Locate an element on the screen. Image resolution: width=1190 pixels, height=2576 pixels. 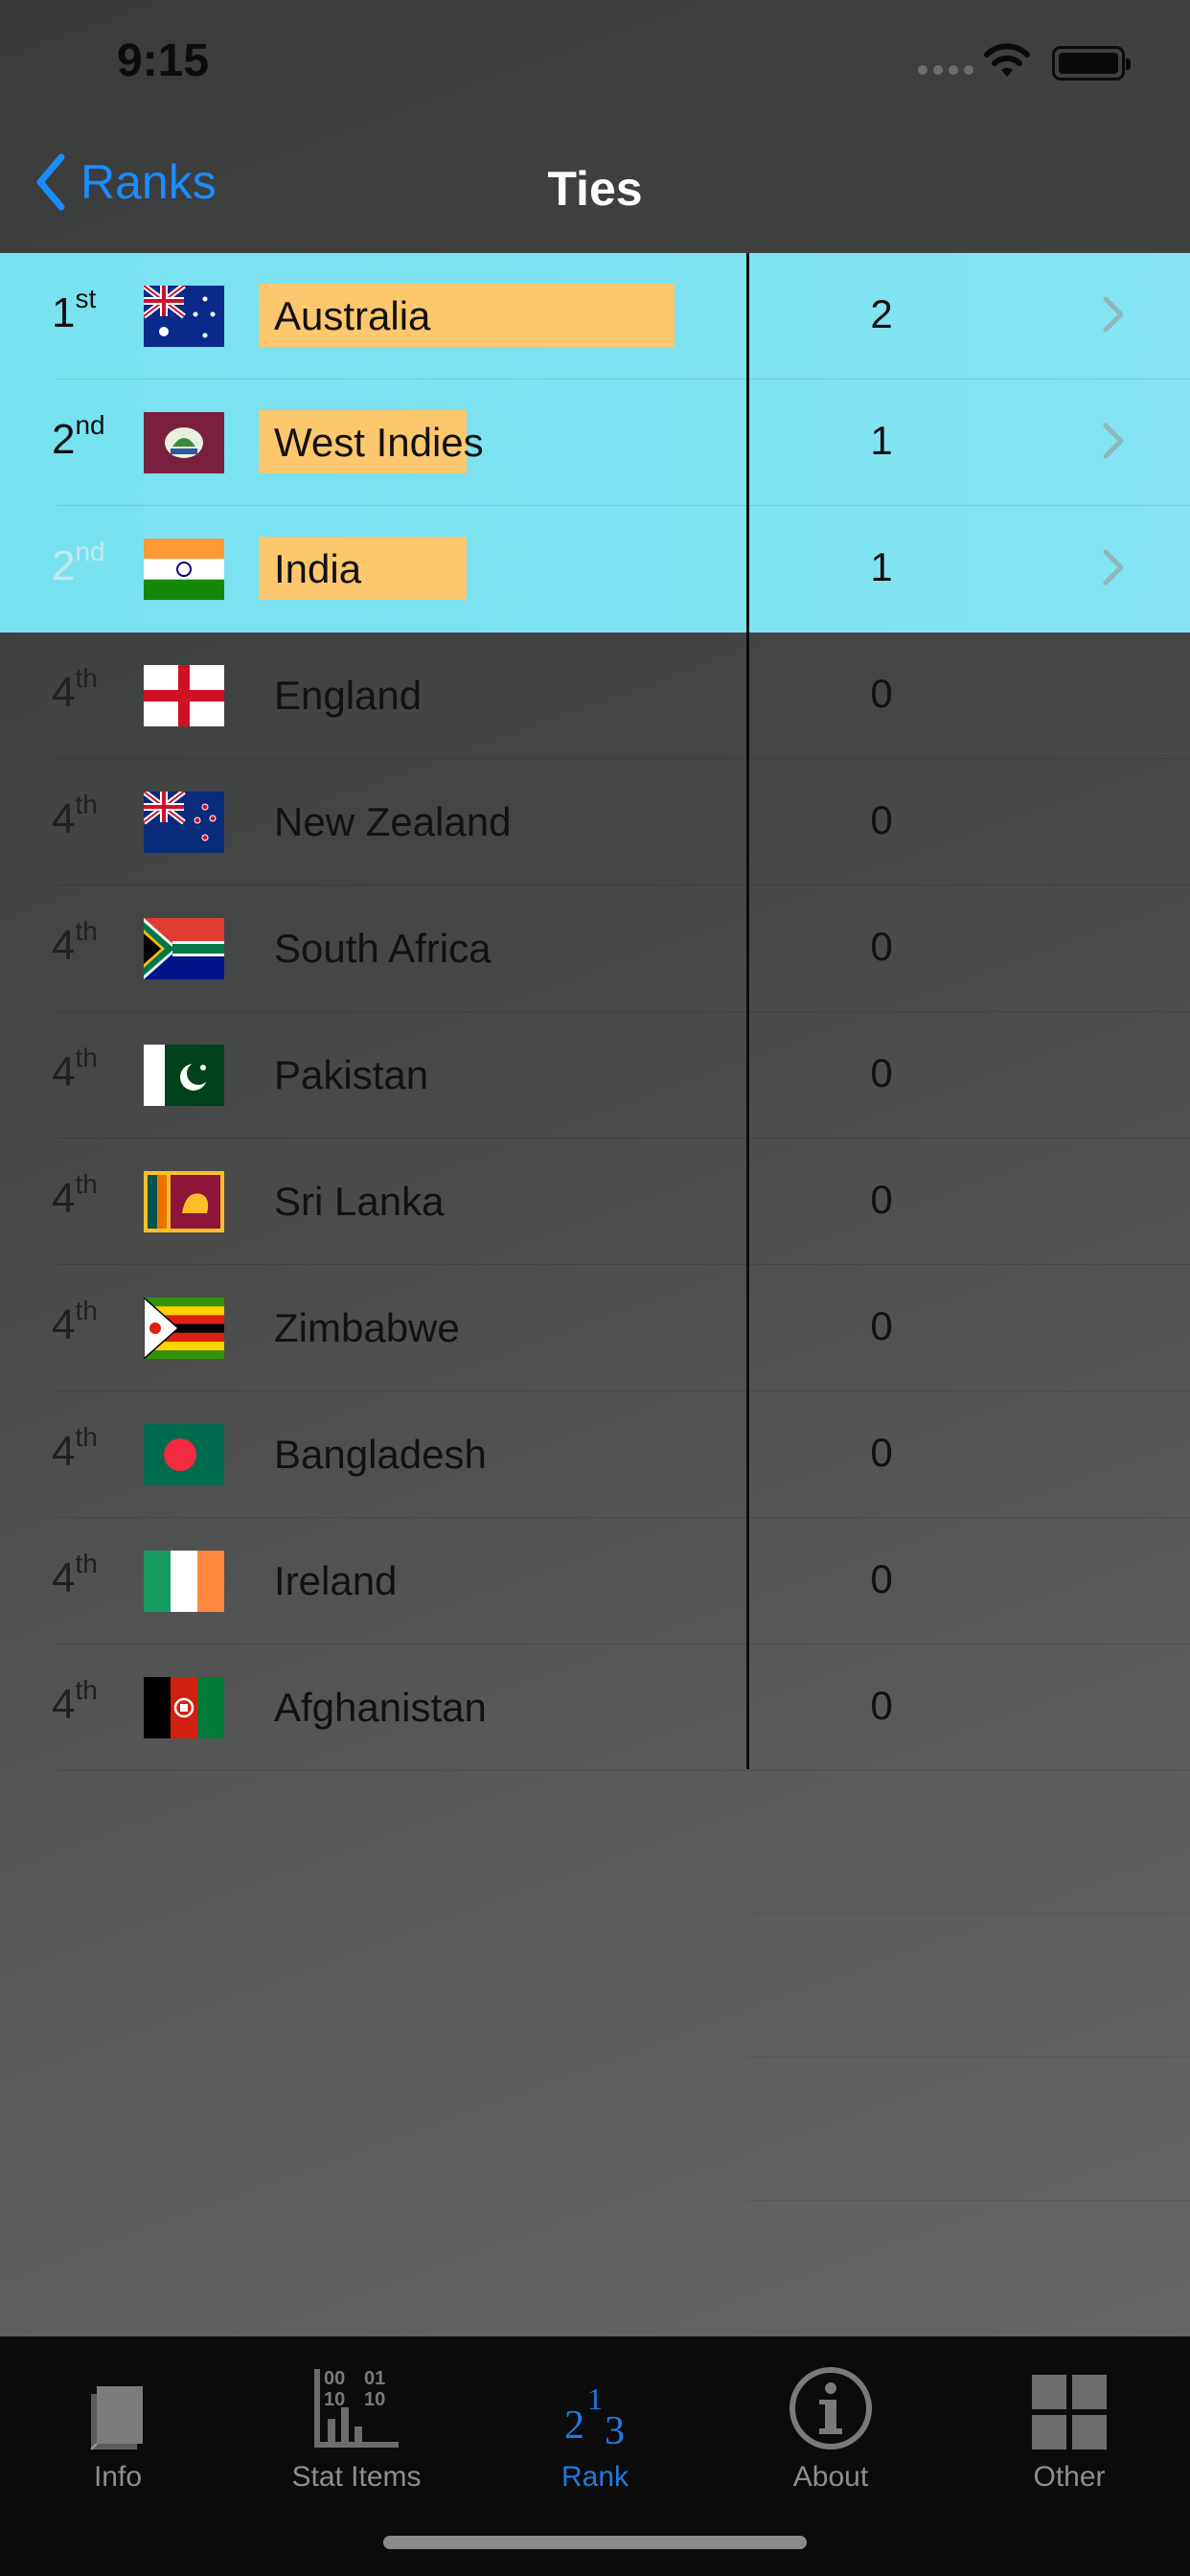
rank-label: 1st is located at coordinates (74, 310).